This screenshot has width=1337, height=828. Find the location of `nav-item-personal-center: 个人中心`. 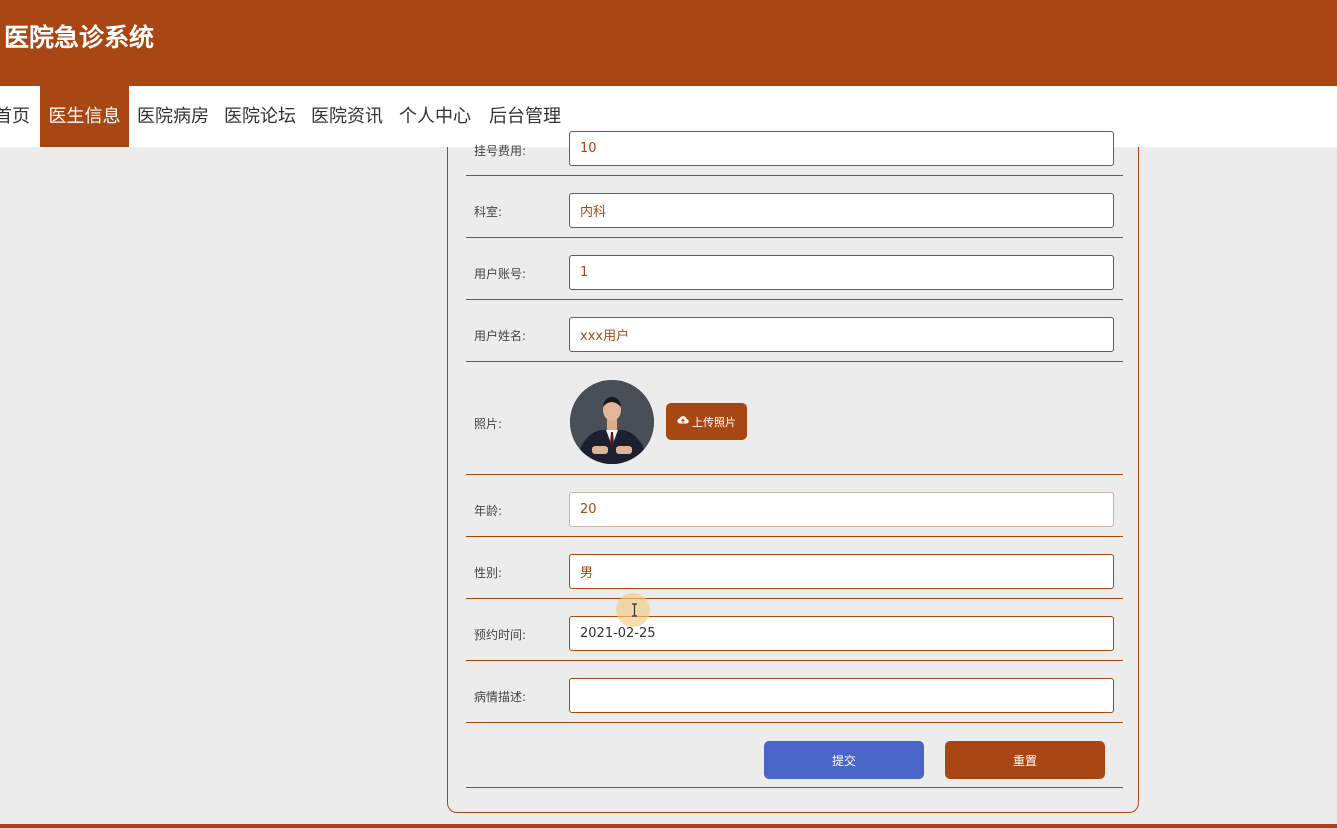

nav-item-personal-center: 个人中心 is located at coordinates (435, 116).